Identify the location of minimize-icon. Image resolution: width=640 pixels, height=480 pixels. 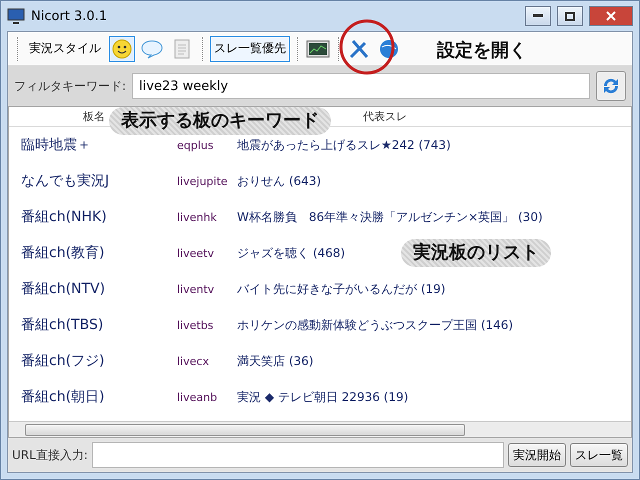
(538, 16).